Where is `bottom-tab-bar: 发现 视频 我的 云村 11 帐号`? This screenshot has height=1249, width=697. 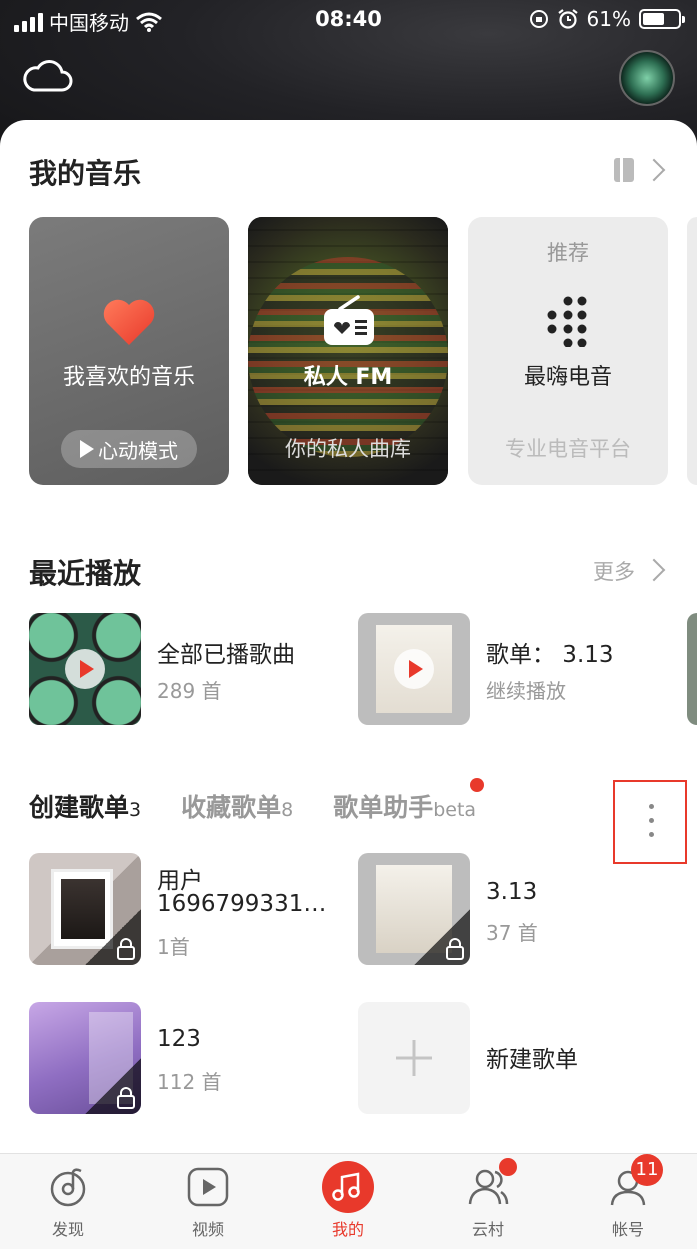
bottom-tab-bar: 发现 视频 我的 云村 11 帐号 is located at coordinates (348, 1201).